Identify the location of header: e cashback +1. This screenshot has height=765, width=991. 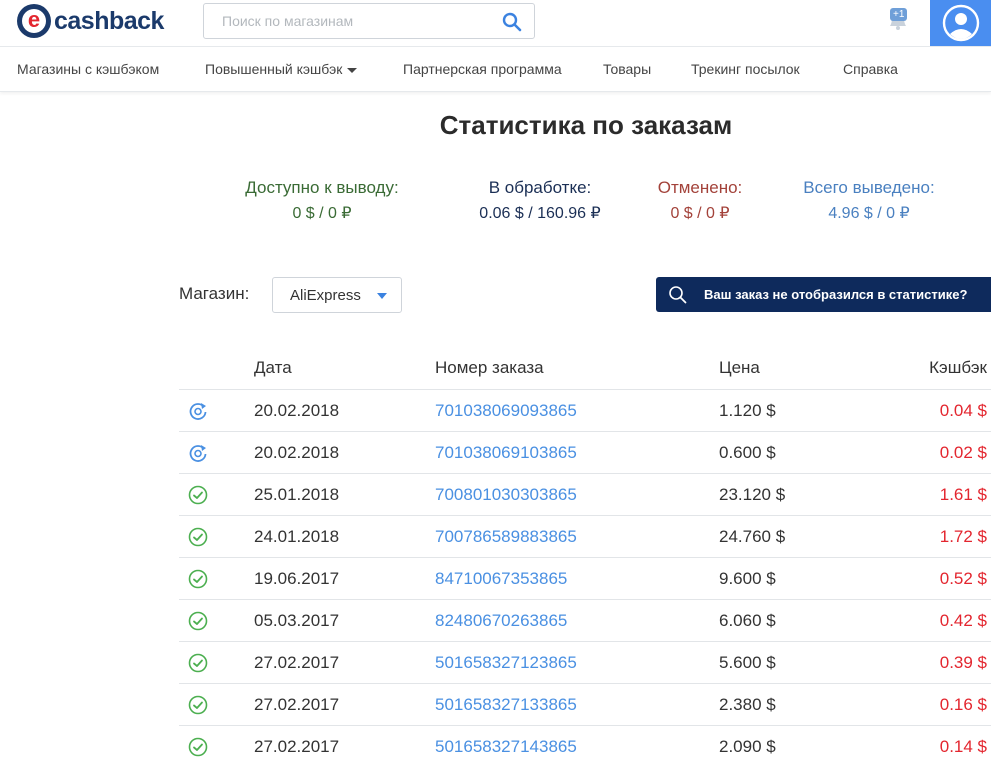
(495, 23).